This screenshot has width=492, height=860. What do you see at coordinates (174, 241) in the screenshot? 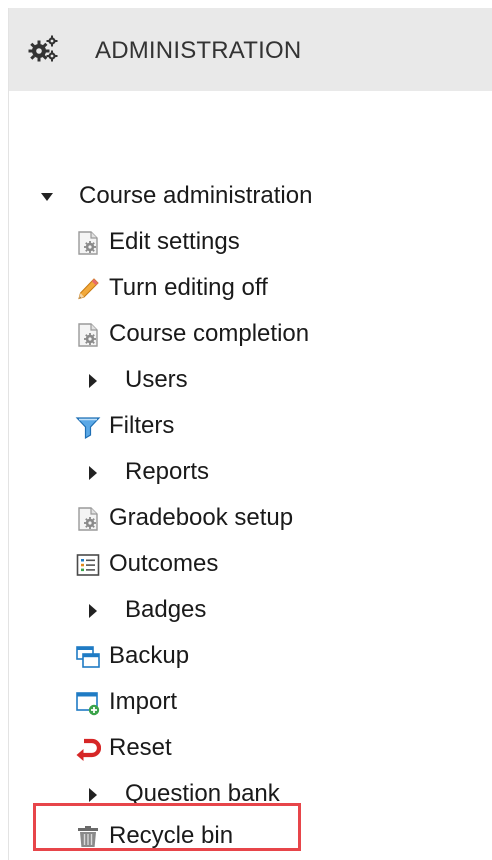
I see `tree-item-label: Edit settings` at bounding box center [174, 241].